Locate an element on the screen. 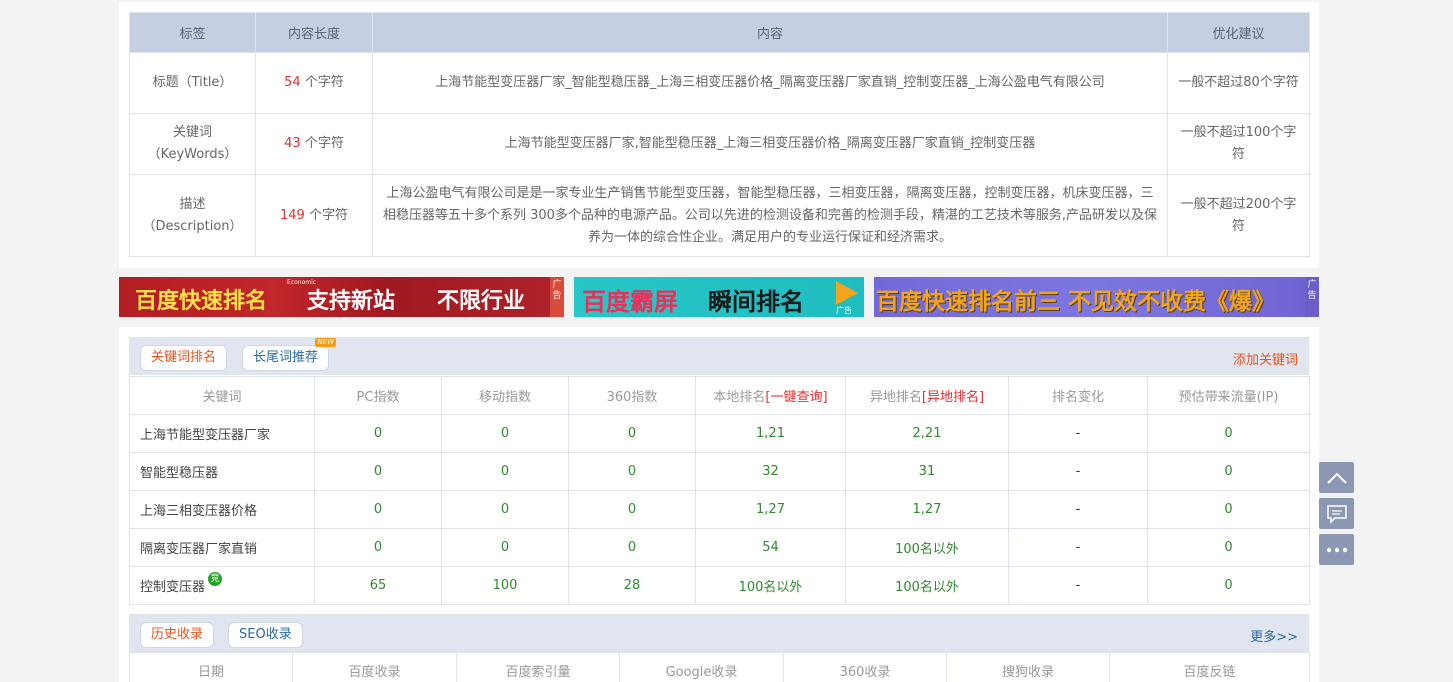 The height and width of the screenshot is (682, 1453). history-header-row: 日期 百度收录 百度索引量 Google收录 360收录 搜狗收录 百度反链 is located at coordinates (719, 667).